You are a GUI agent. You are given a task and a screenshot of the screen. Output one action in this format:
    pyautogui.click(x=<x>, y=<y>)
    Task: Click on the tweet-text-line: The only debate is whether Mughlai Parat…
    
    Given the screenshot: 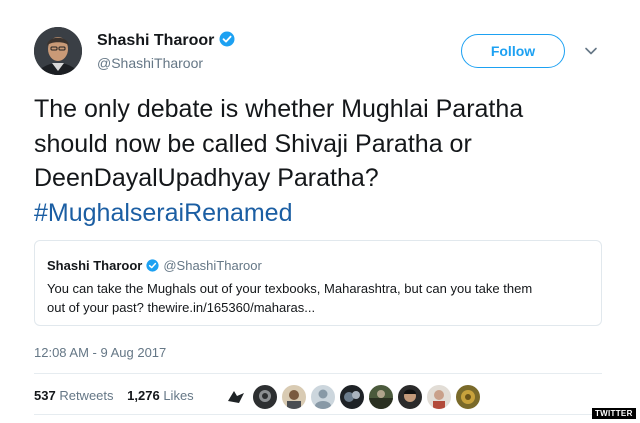 What is the action you would take?
    pyautogui.click(x=279, y=109)
    